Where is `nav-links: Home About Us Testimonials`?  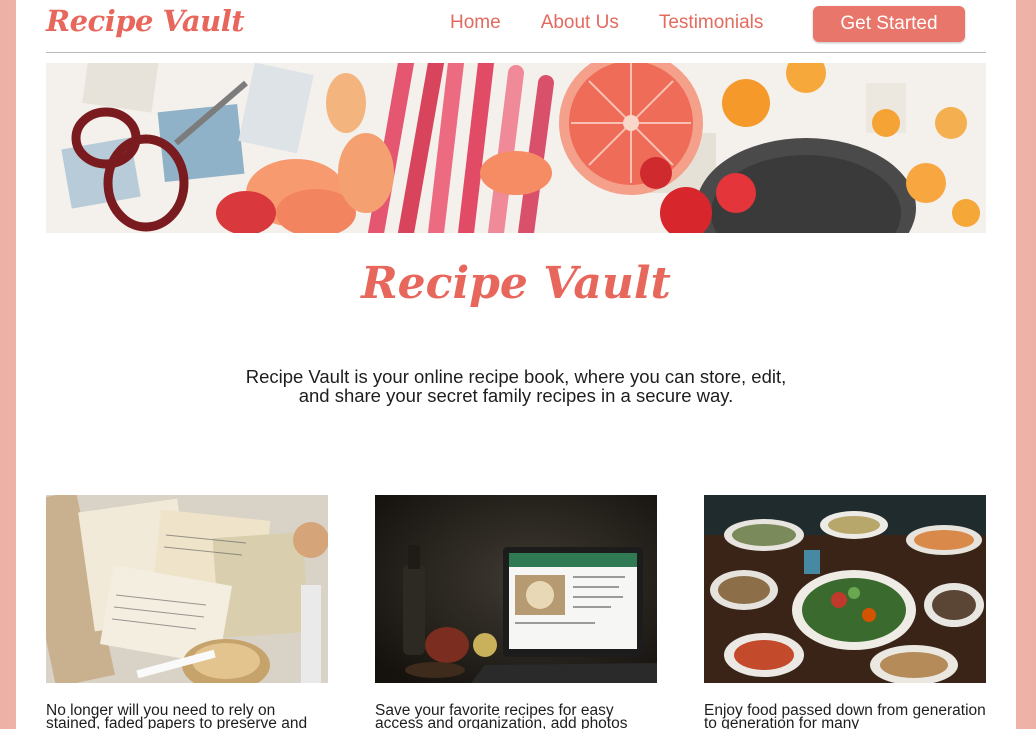 nav-links: Home About Us Testimonials is located at coordinates (606, 23).